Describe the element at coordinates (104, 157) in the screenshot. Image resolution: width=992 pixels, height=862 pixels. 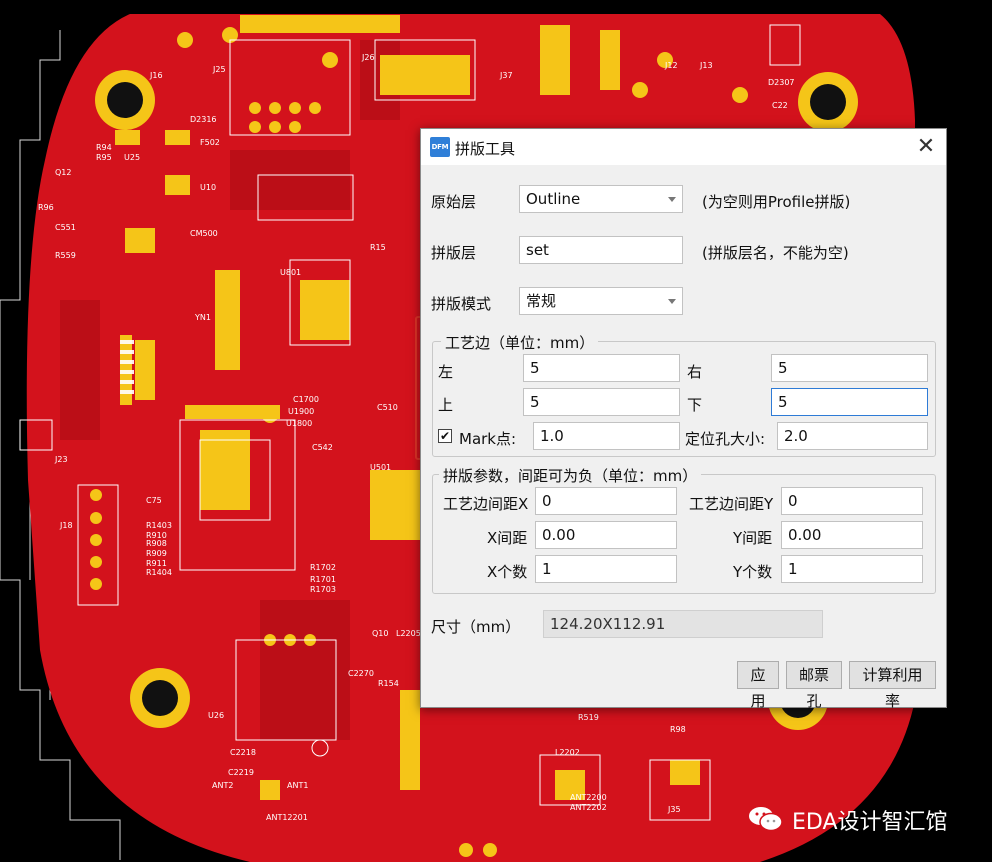
I see `svg-text: R95` at that location.